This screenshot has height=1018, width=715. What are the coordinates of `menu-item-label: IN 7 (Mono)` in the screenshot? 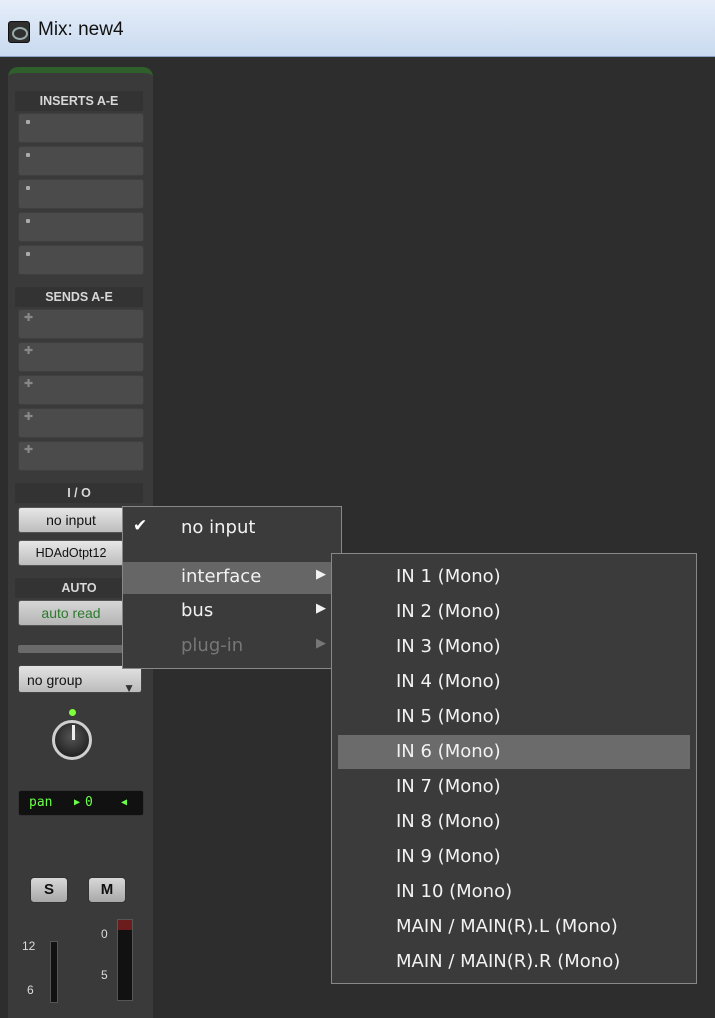 It's located at (448, 786).